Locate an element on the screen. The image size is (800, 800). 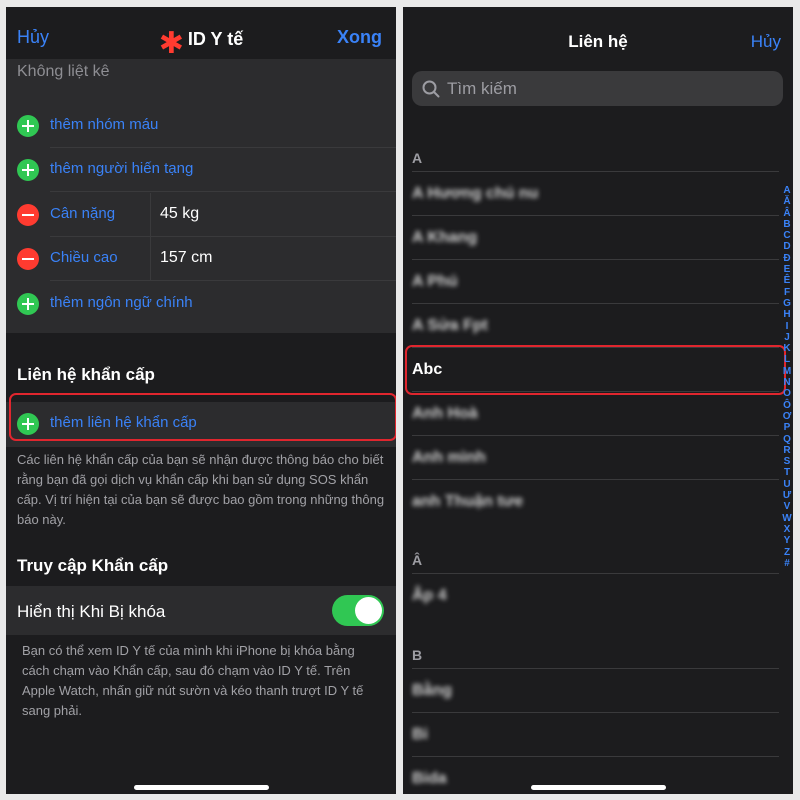
index-letter: F is located at coordinates (787, 292).